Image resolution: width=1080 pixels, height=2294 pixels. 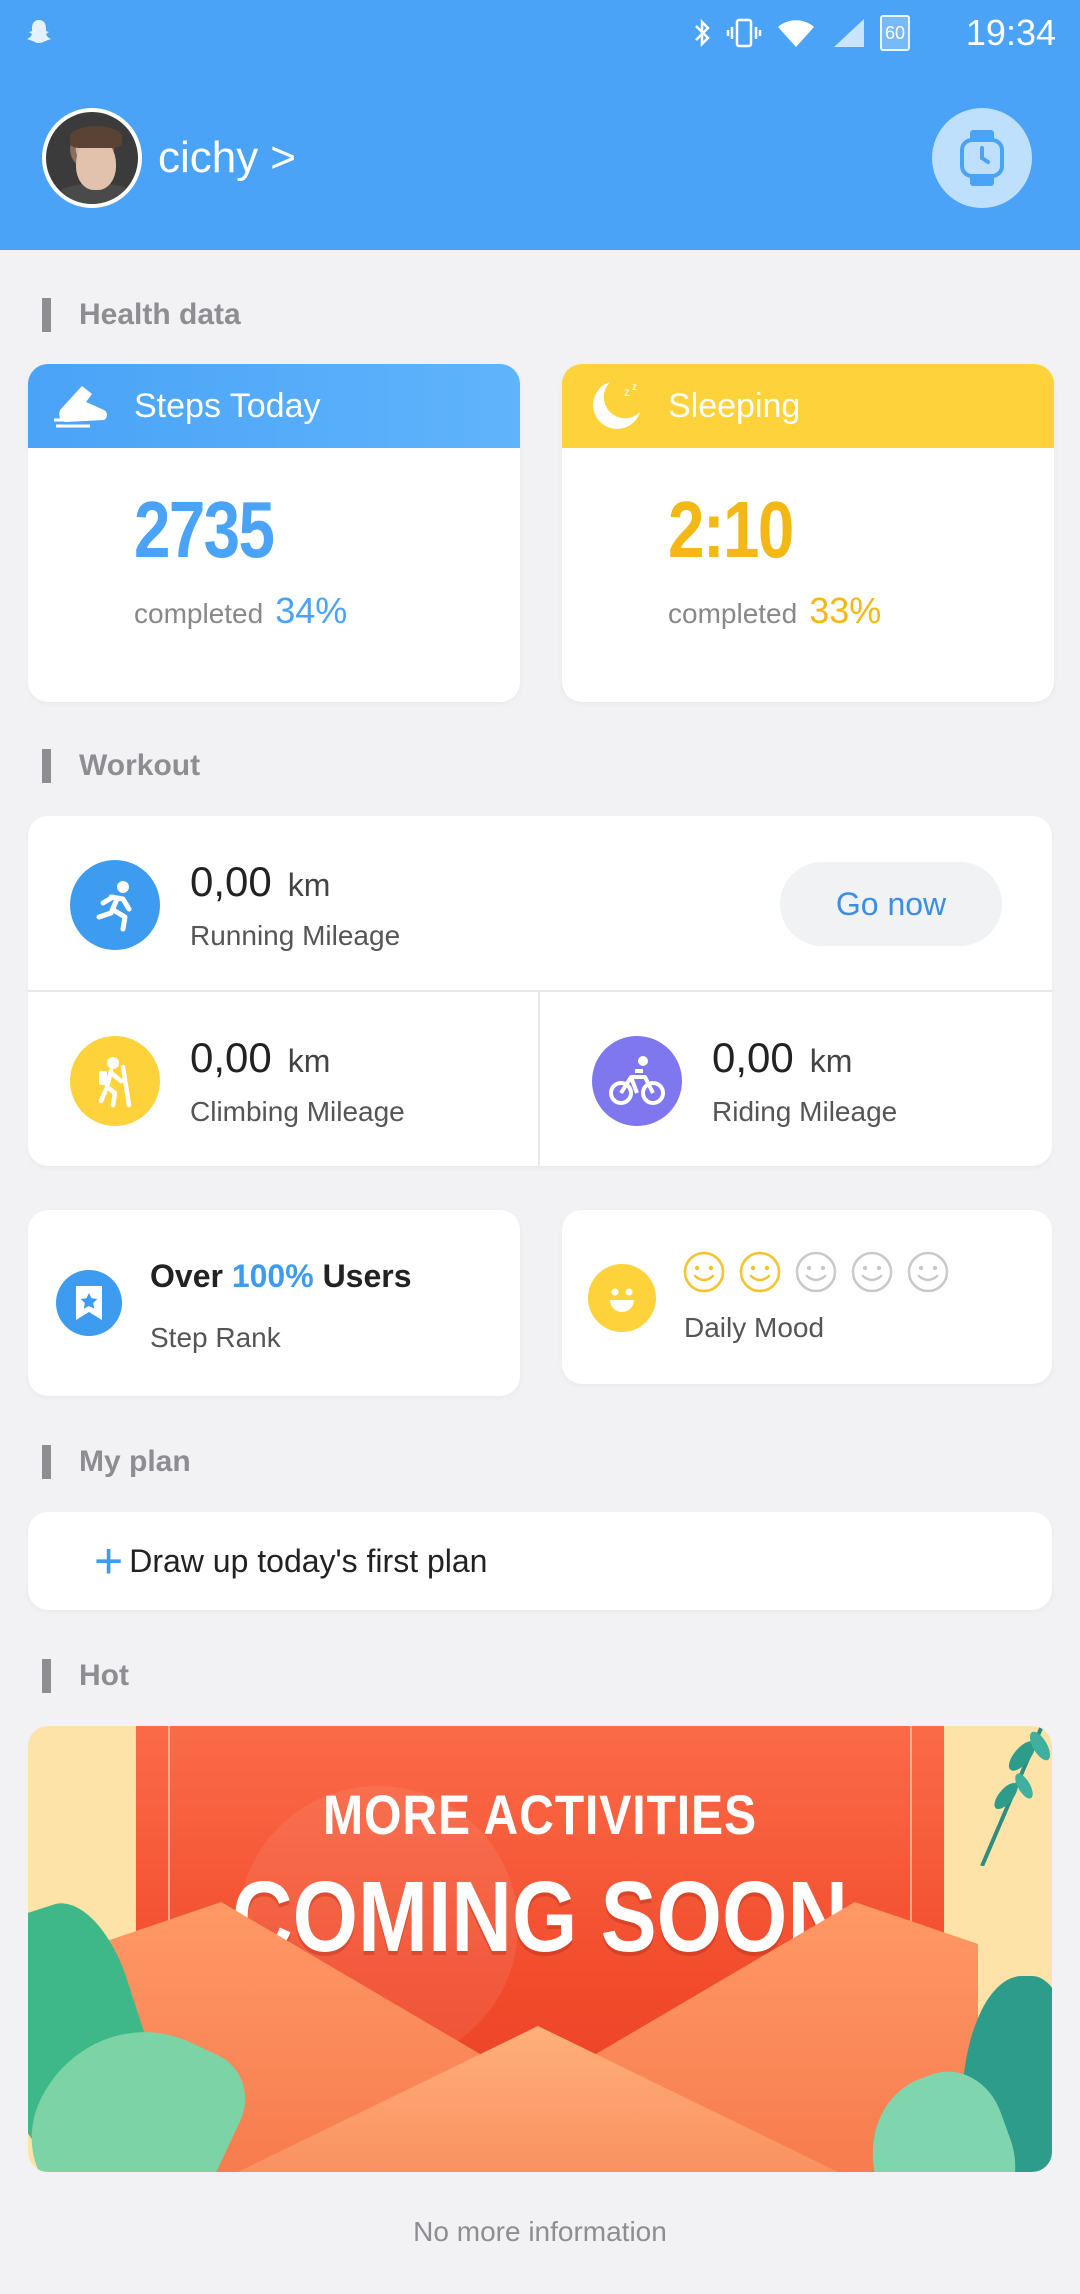 What do you see at coordinates (109, 1561) in the screenshot?
I see `plus-icon: +` at bounding box center [109, 1561].